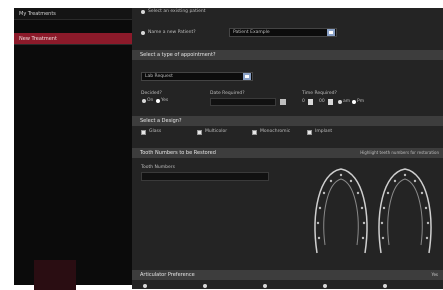 The image size is (443, 290). I want to click on time-minute-value: 00, so click(322, 101).